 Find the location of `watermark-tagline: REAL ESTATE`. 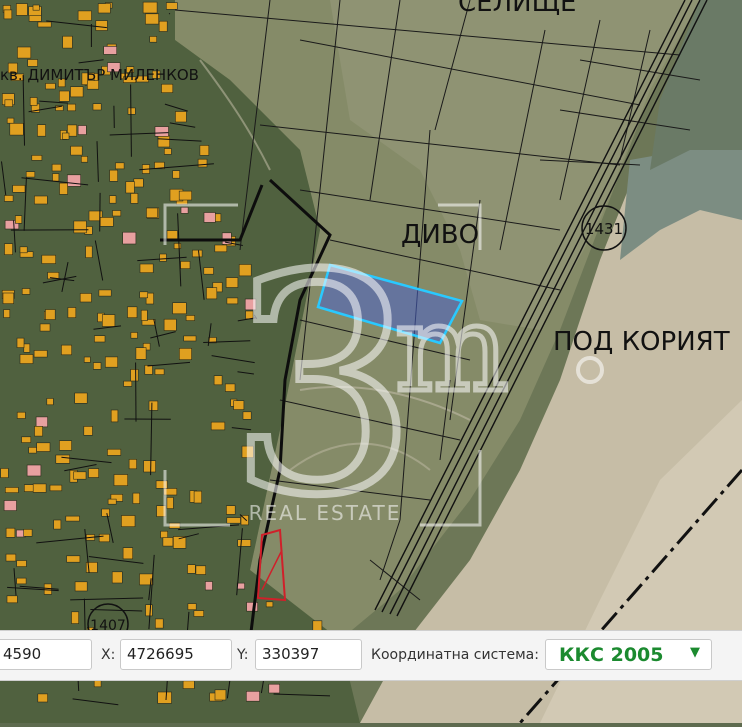

watermark-tagline: REAL ESTATE is located at coordinates (325, 513).